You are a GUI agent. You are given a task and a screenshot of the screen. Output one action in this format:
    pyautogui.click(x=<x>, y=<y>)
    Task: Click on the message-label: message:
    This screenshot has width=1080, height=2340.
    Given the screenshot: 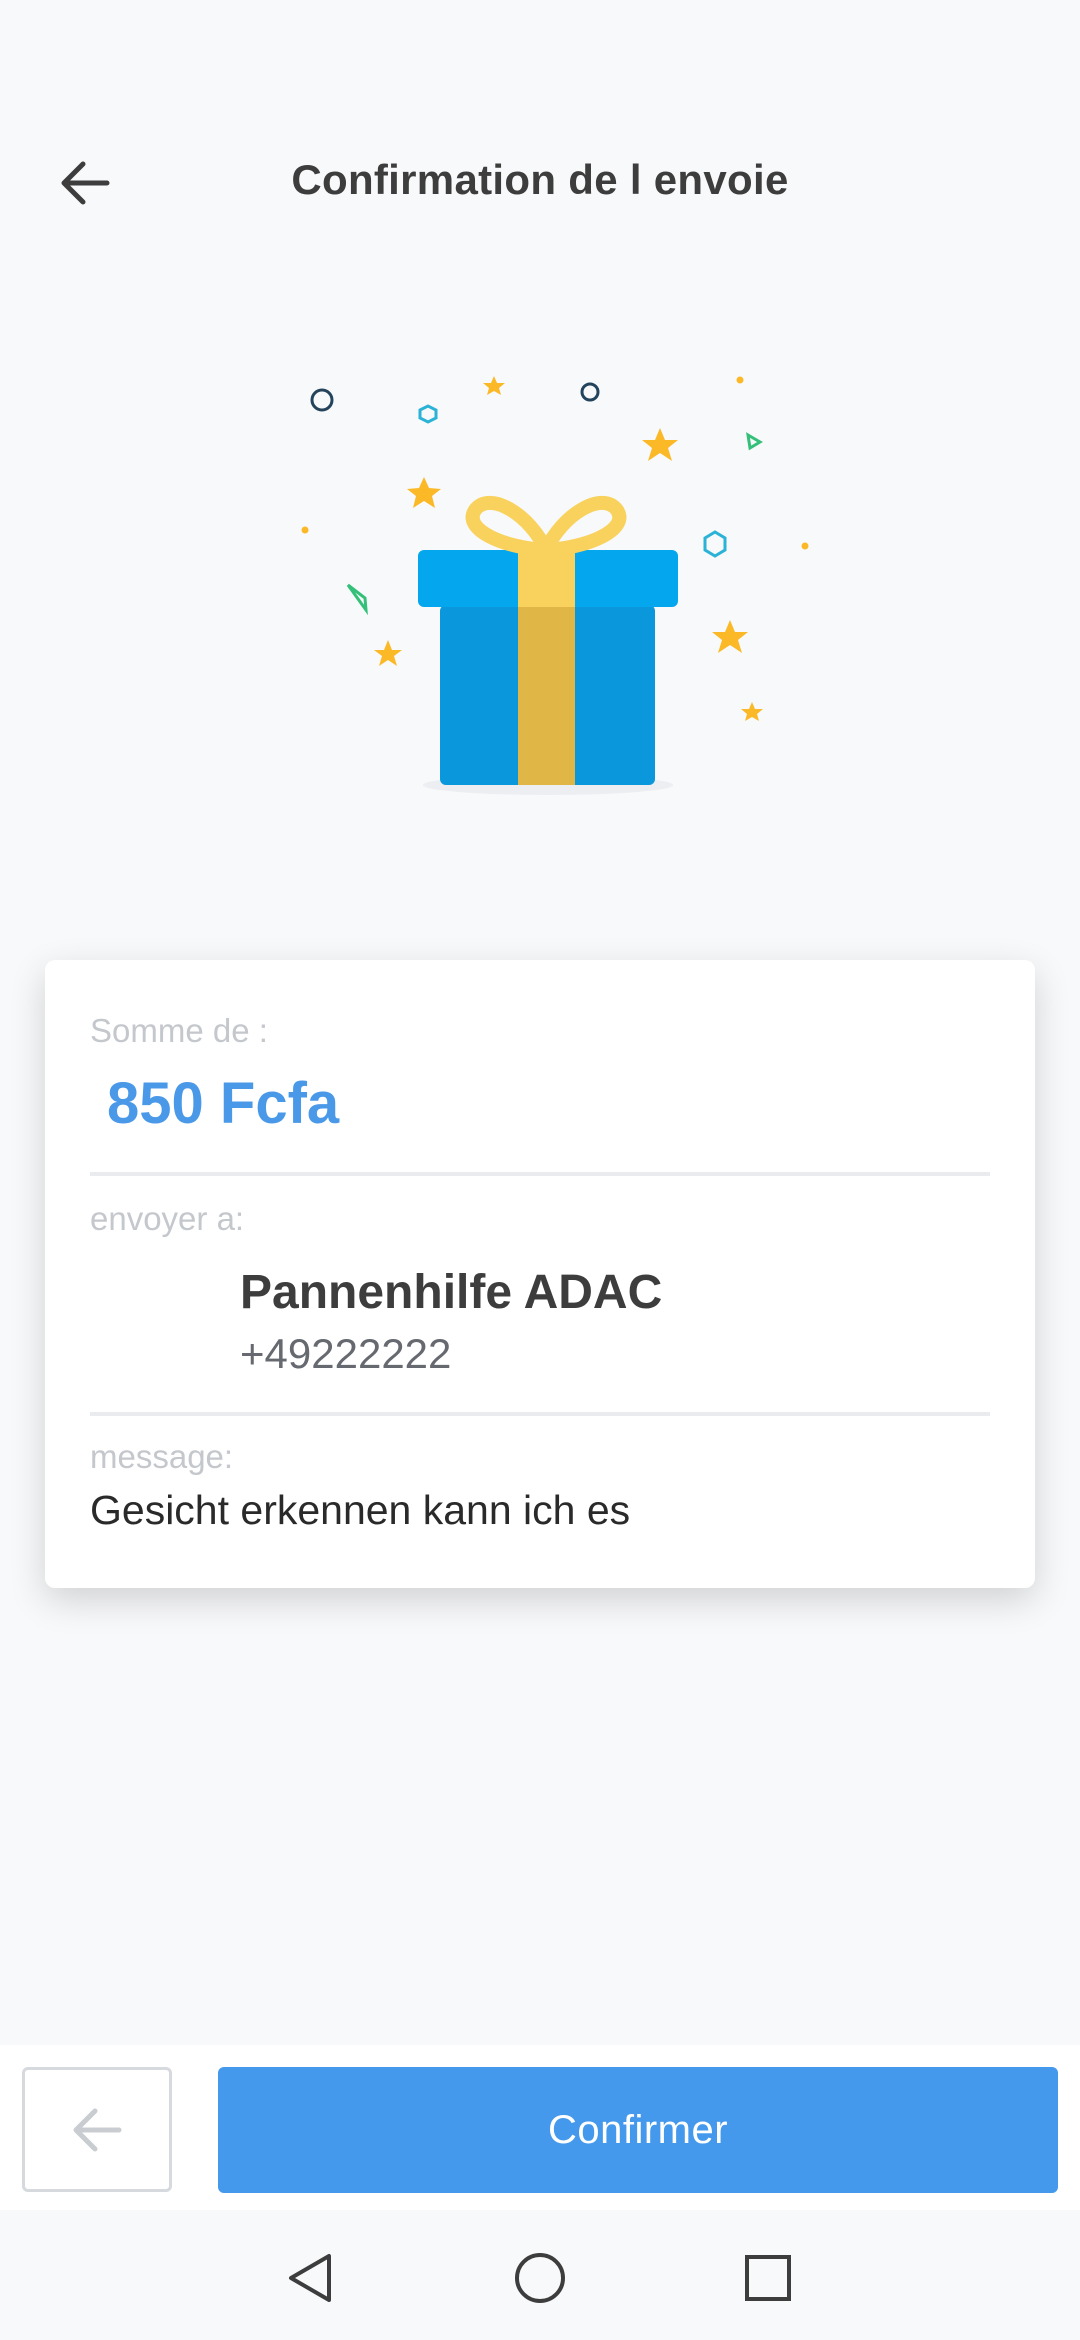 What is the action you would take?
    pyautogui.click(x=162, y=1456)
    